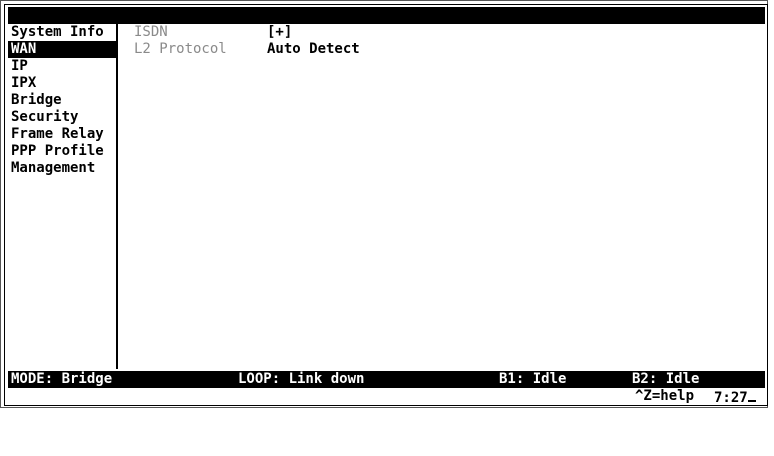  Describe the element at coordinates (386, 397) in the screenshot. I see `help-line: ^Z=help 7:27` at that location.